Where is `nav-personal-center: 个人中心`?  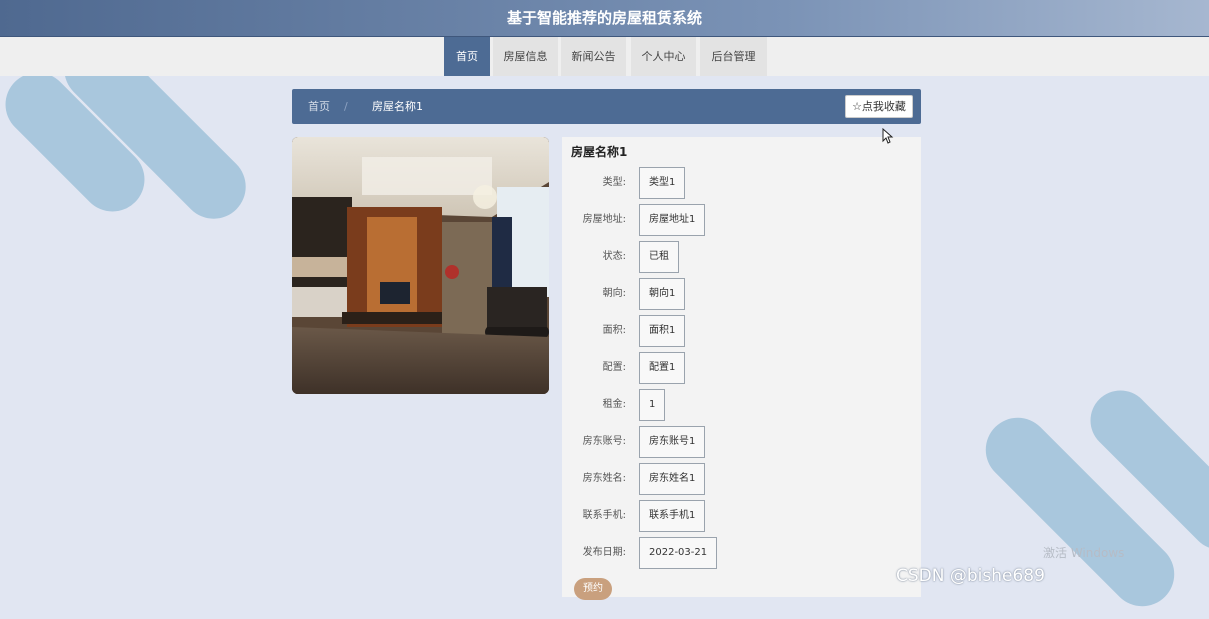
nav-personal-center: 个人中心 is located at coordinates (663, 56).